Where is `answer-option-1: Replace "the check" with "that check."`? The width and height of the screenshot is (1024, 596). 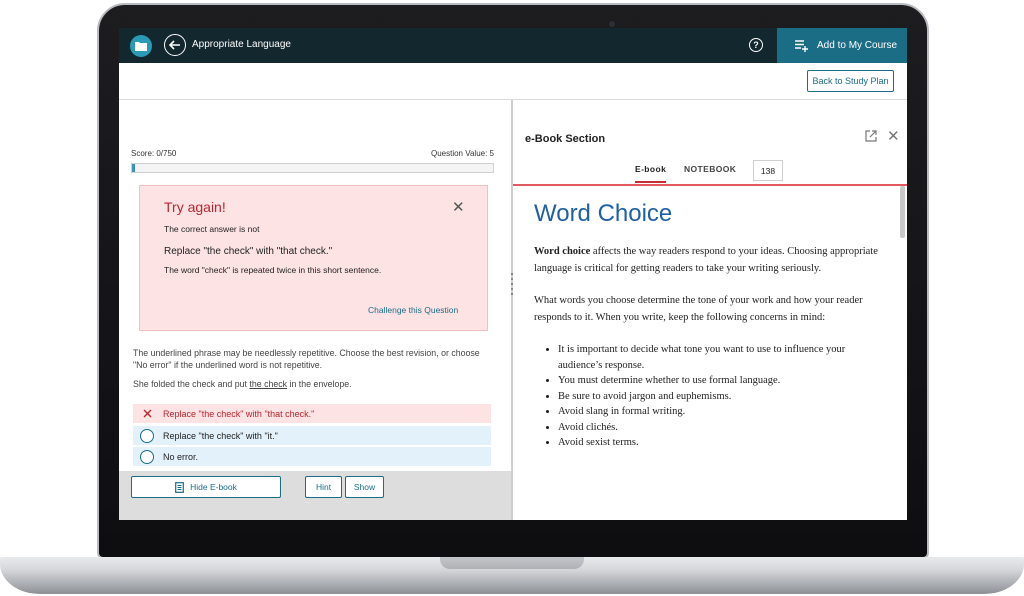 answer-option-1: Replace "the check" with "that check." is located at coordinates (312, 413).